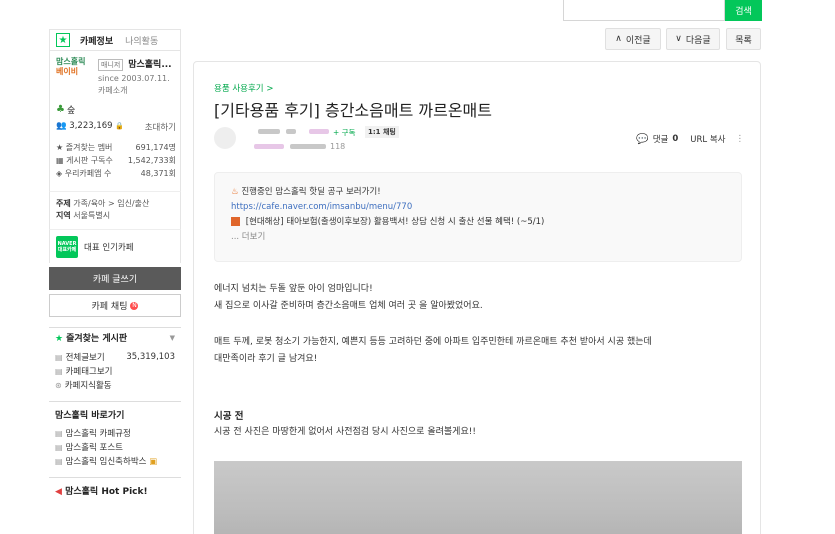  Describe the element at coordinates (85, 358) in the screenshot. I see `menu-item-label: 전체글보기` at that location.